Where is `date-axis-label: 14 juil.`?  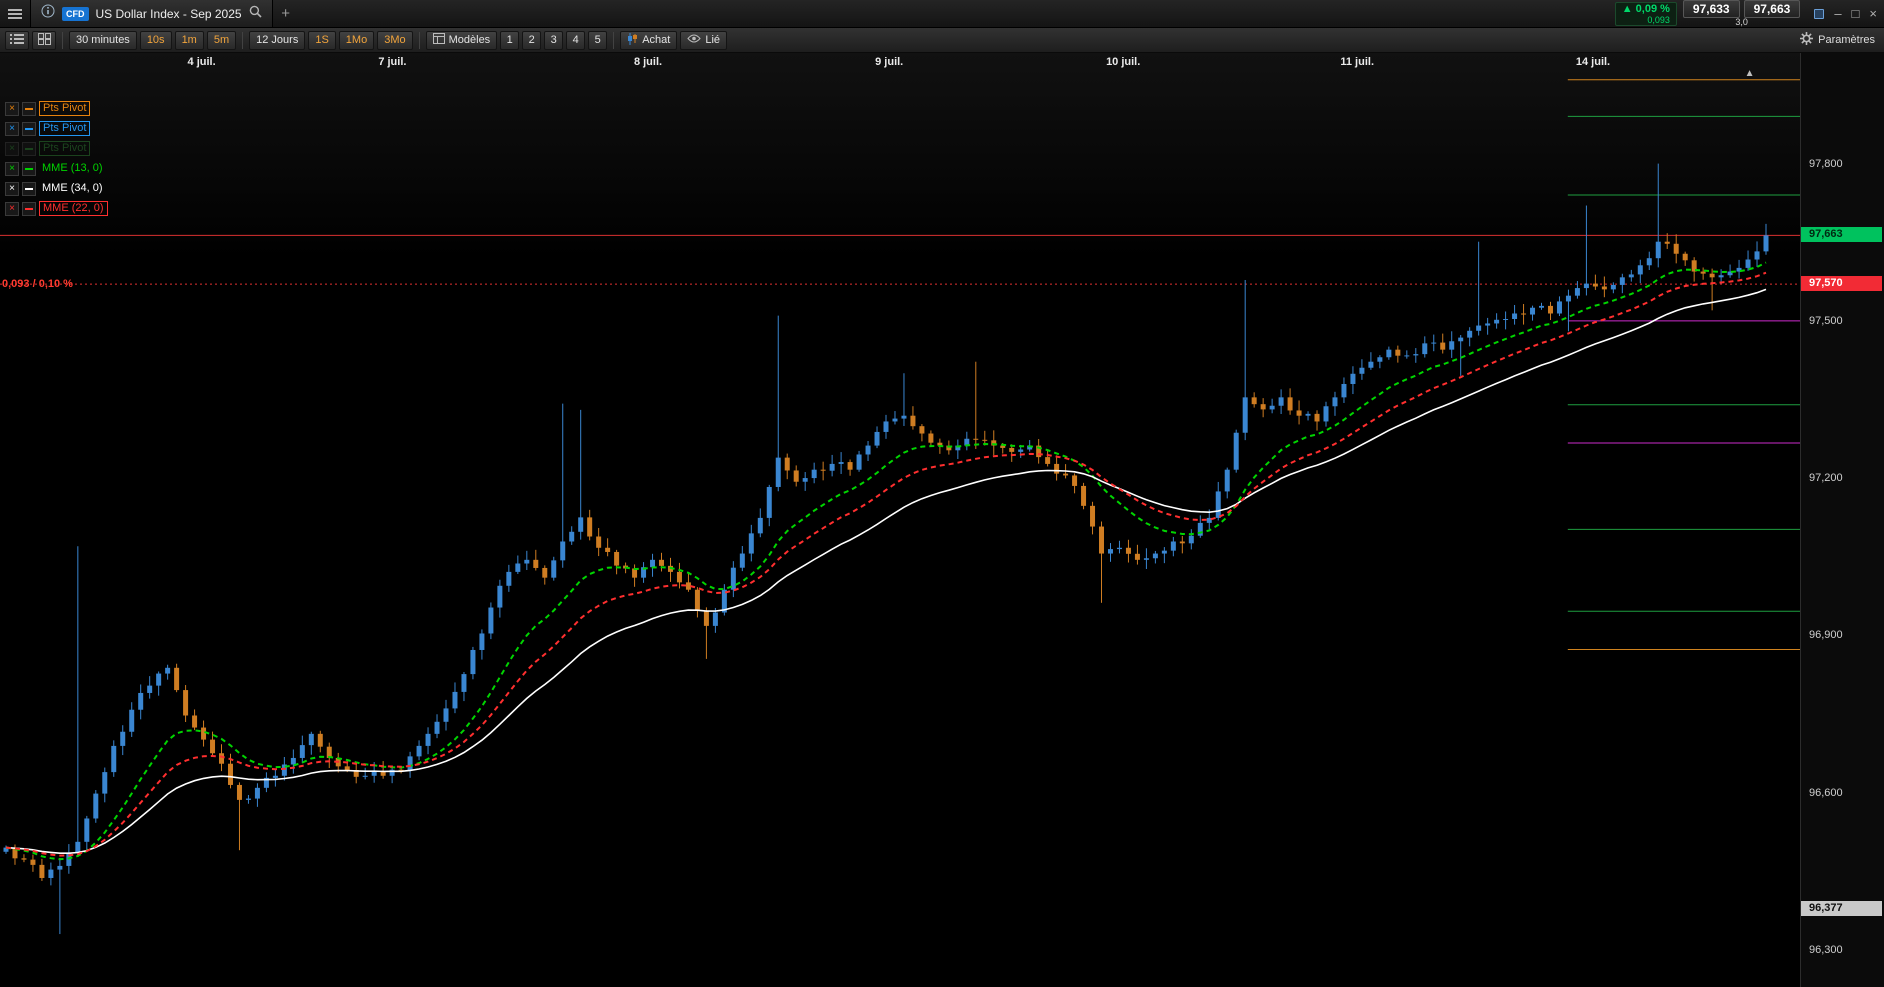 date-axis-label: 14 juil. is located at coordinates (1593, 62).